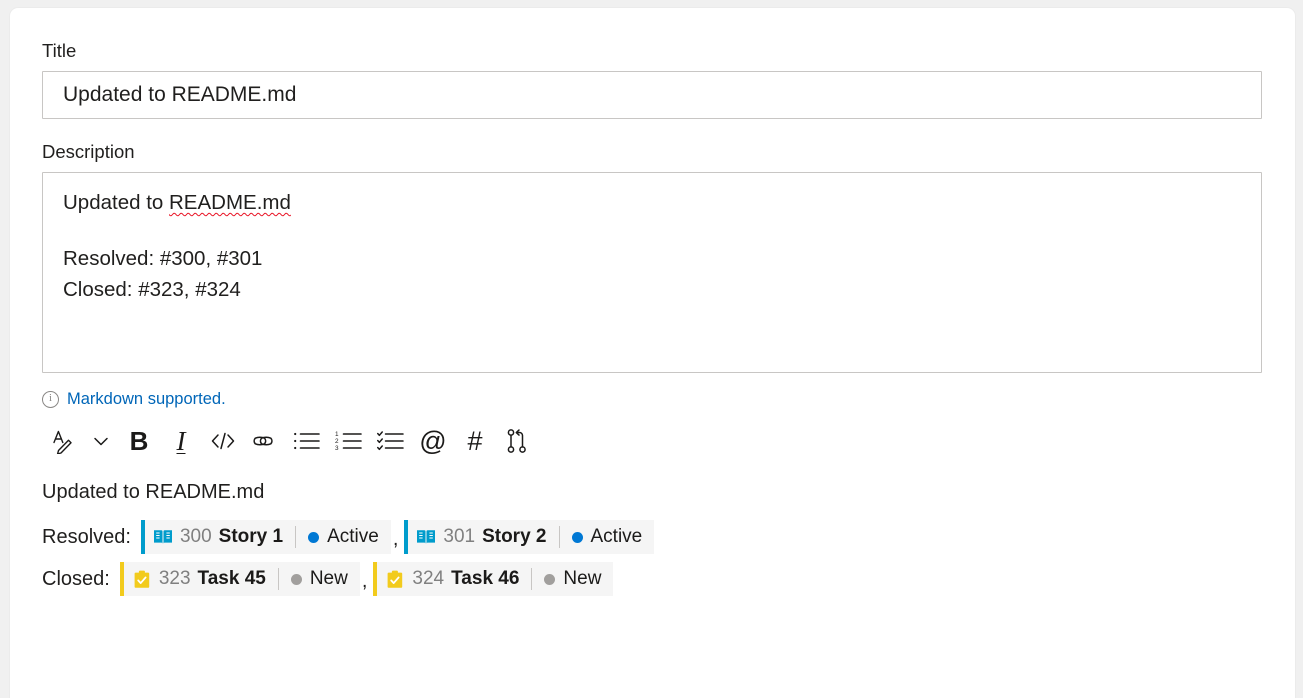 Image resolution: width=1303 pixels, height=698 pixels. I want to click on work-item-id: 323, so click(174, 578).